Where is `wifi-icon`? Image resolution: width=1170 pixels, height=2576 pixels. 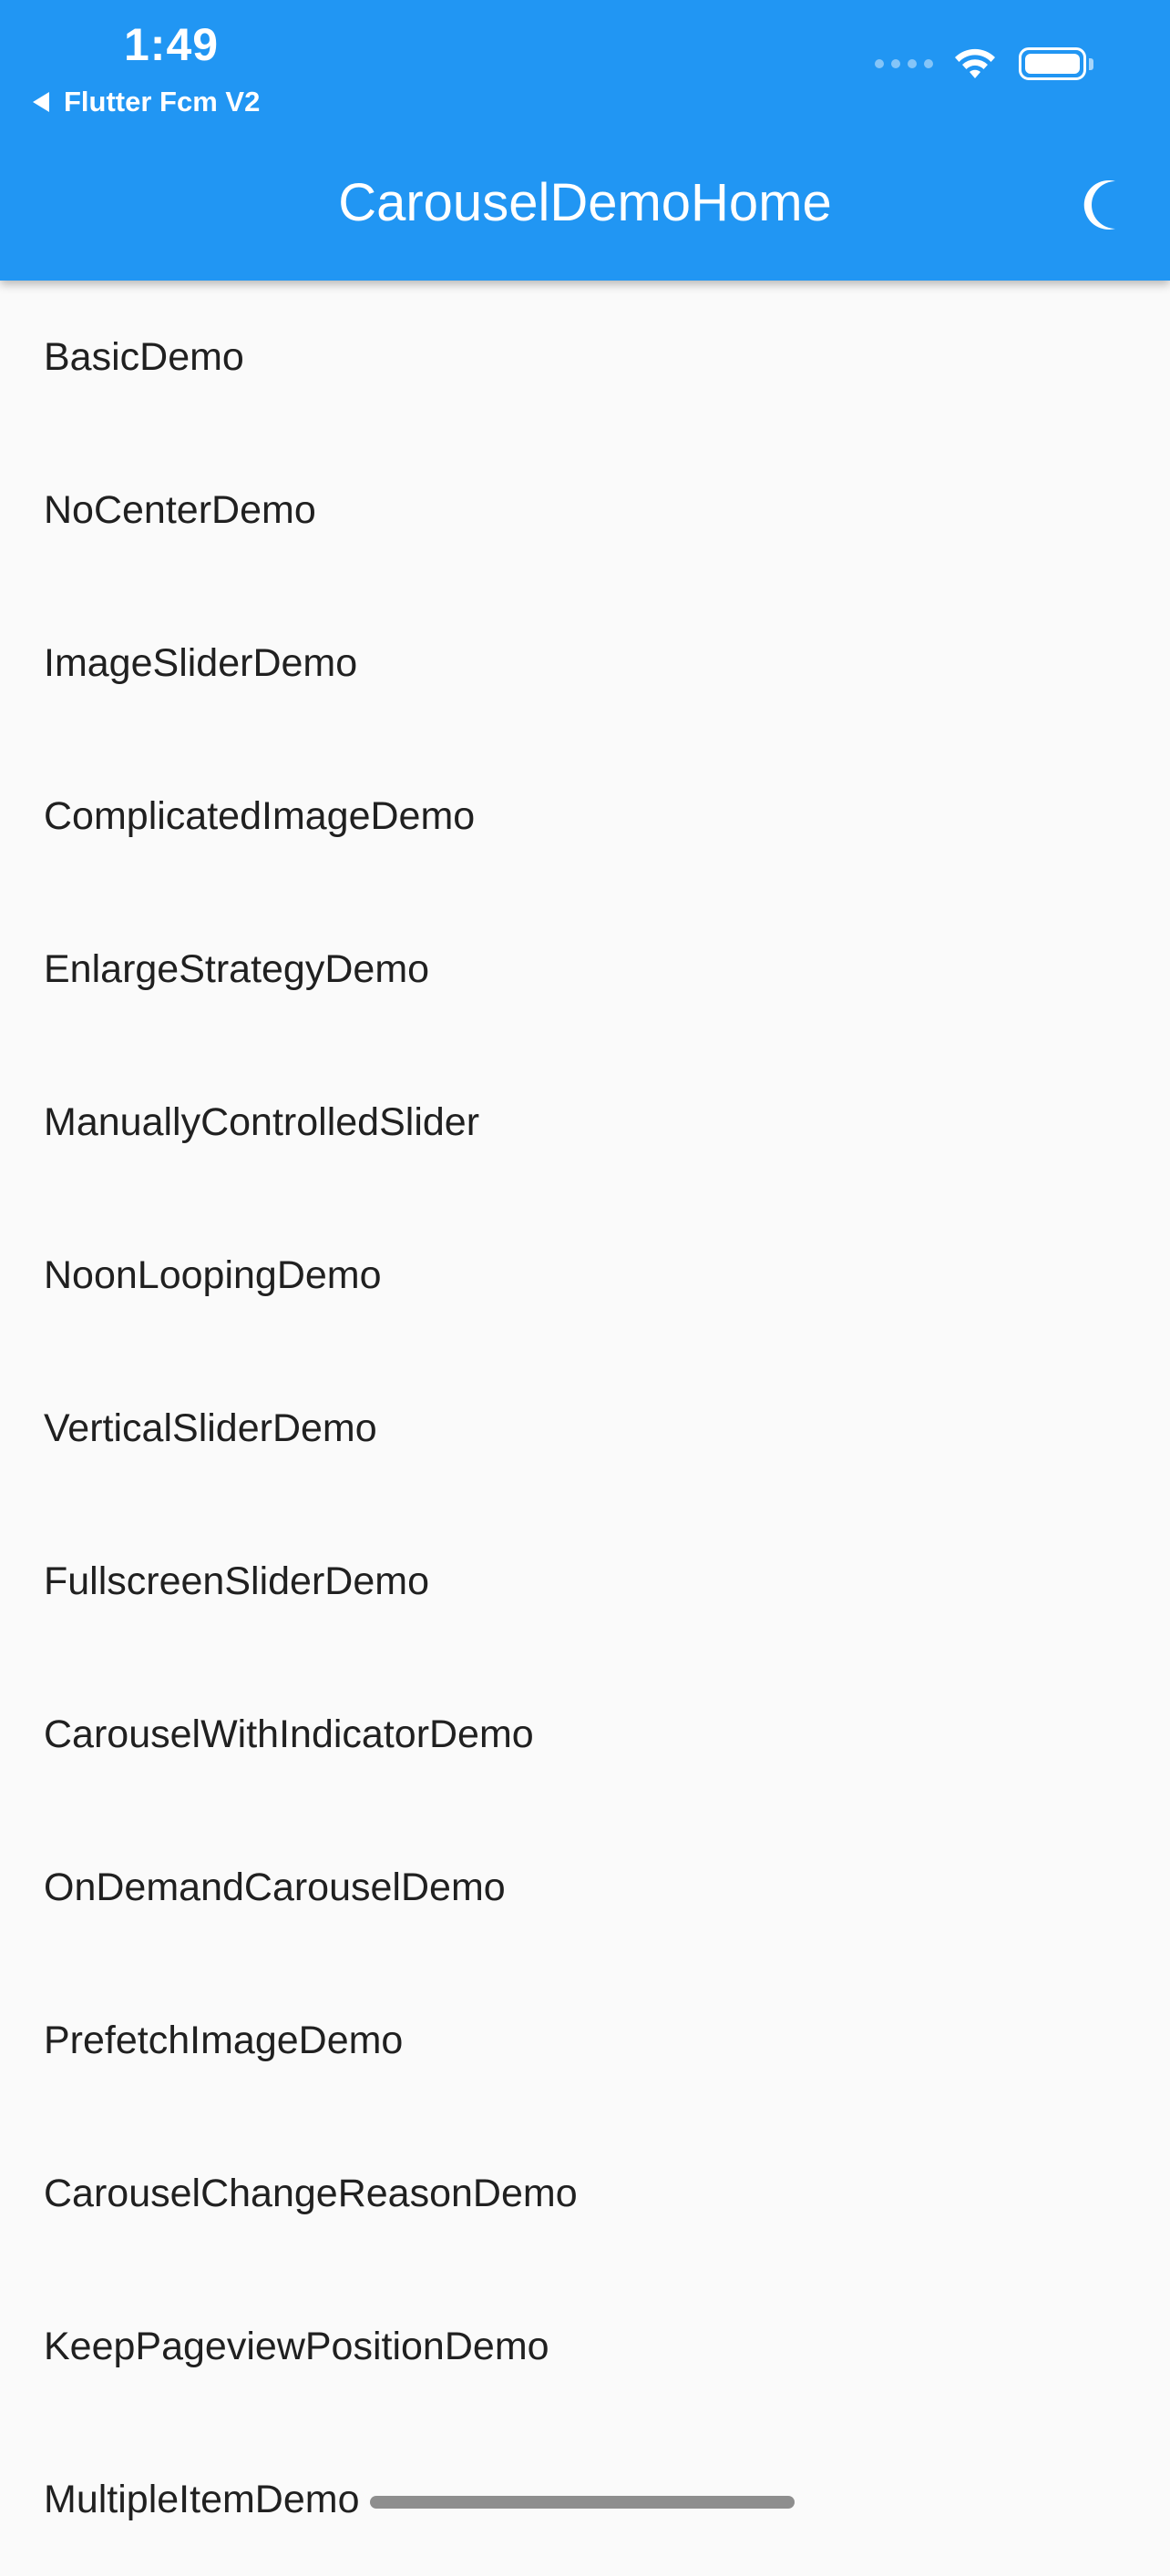
wifi-icon is located at coordinates (975, 63).